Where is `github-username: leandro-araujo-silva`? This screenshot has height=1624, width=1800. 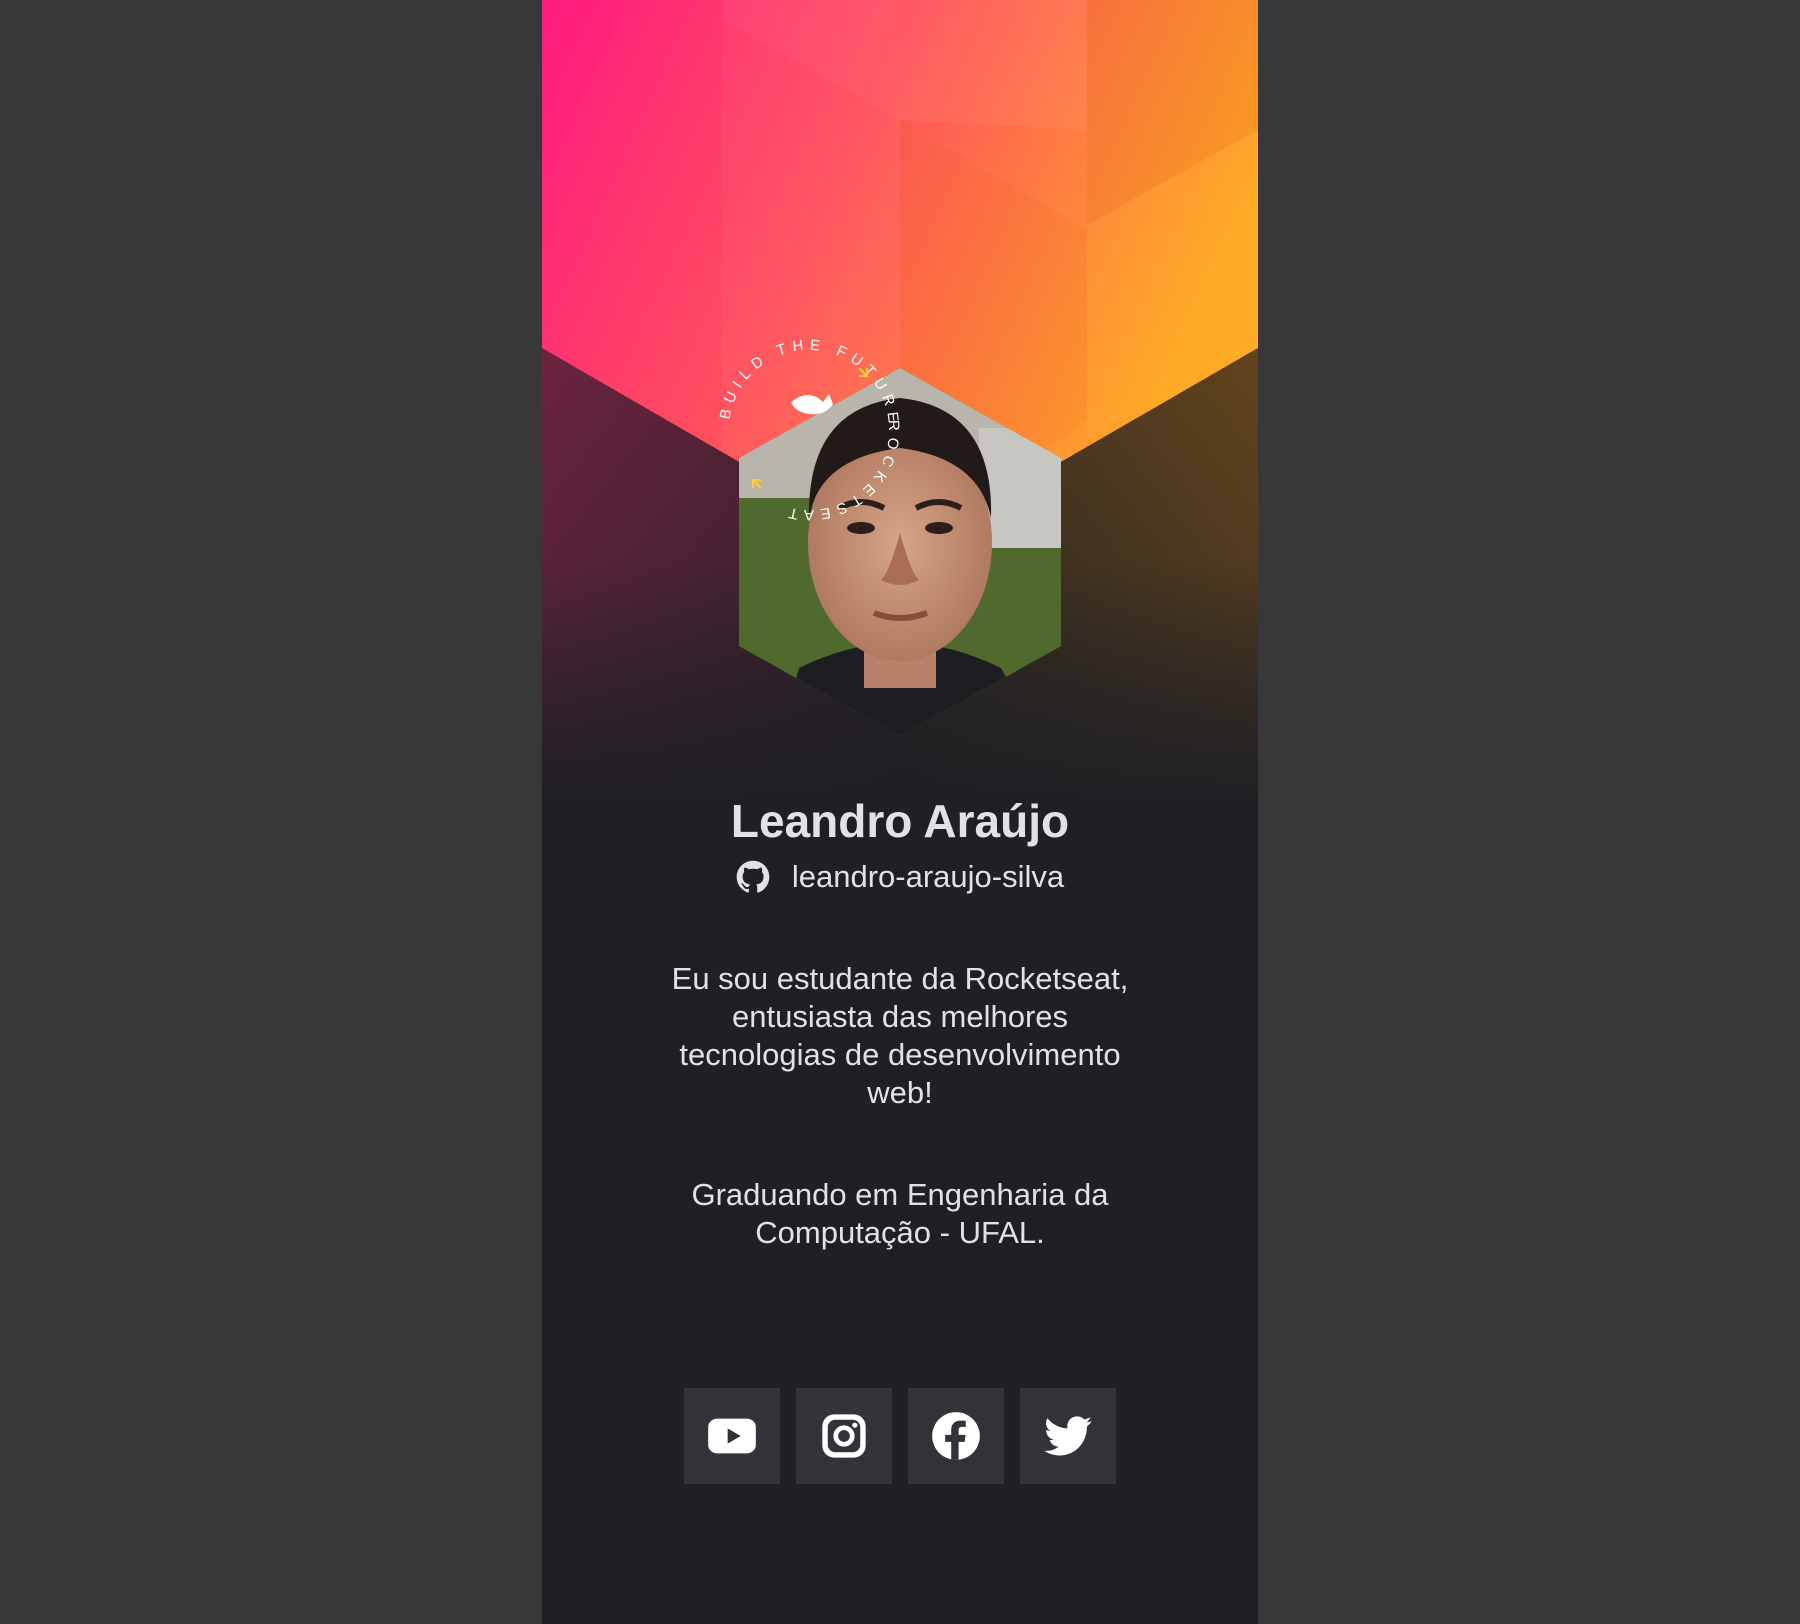 github-username: leandro-araujo-silva is located at coordinates (928, 877).